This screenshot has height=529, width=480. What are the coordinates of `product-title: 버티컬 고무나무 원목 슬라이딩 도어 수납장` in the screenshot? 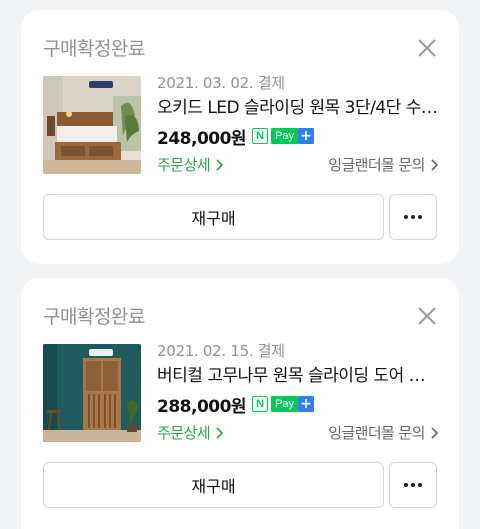 It's located at (298, 376).